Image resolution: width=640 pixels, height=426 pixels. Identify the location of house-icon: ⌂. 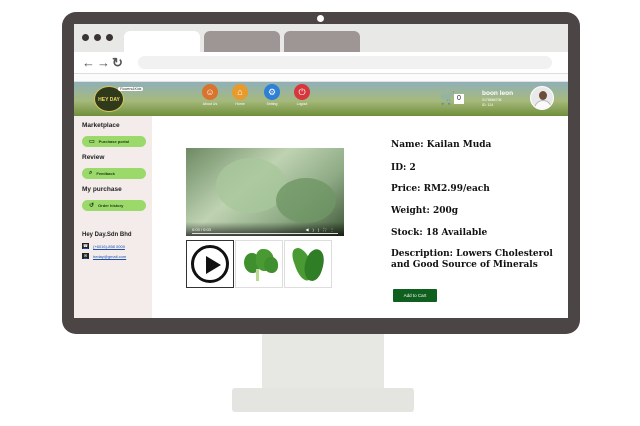
(240, 92).